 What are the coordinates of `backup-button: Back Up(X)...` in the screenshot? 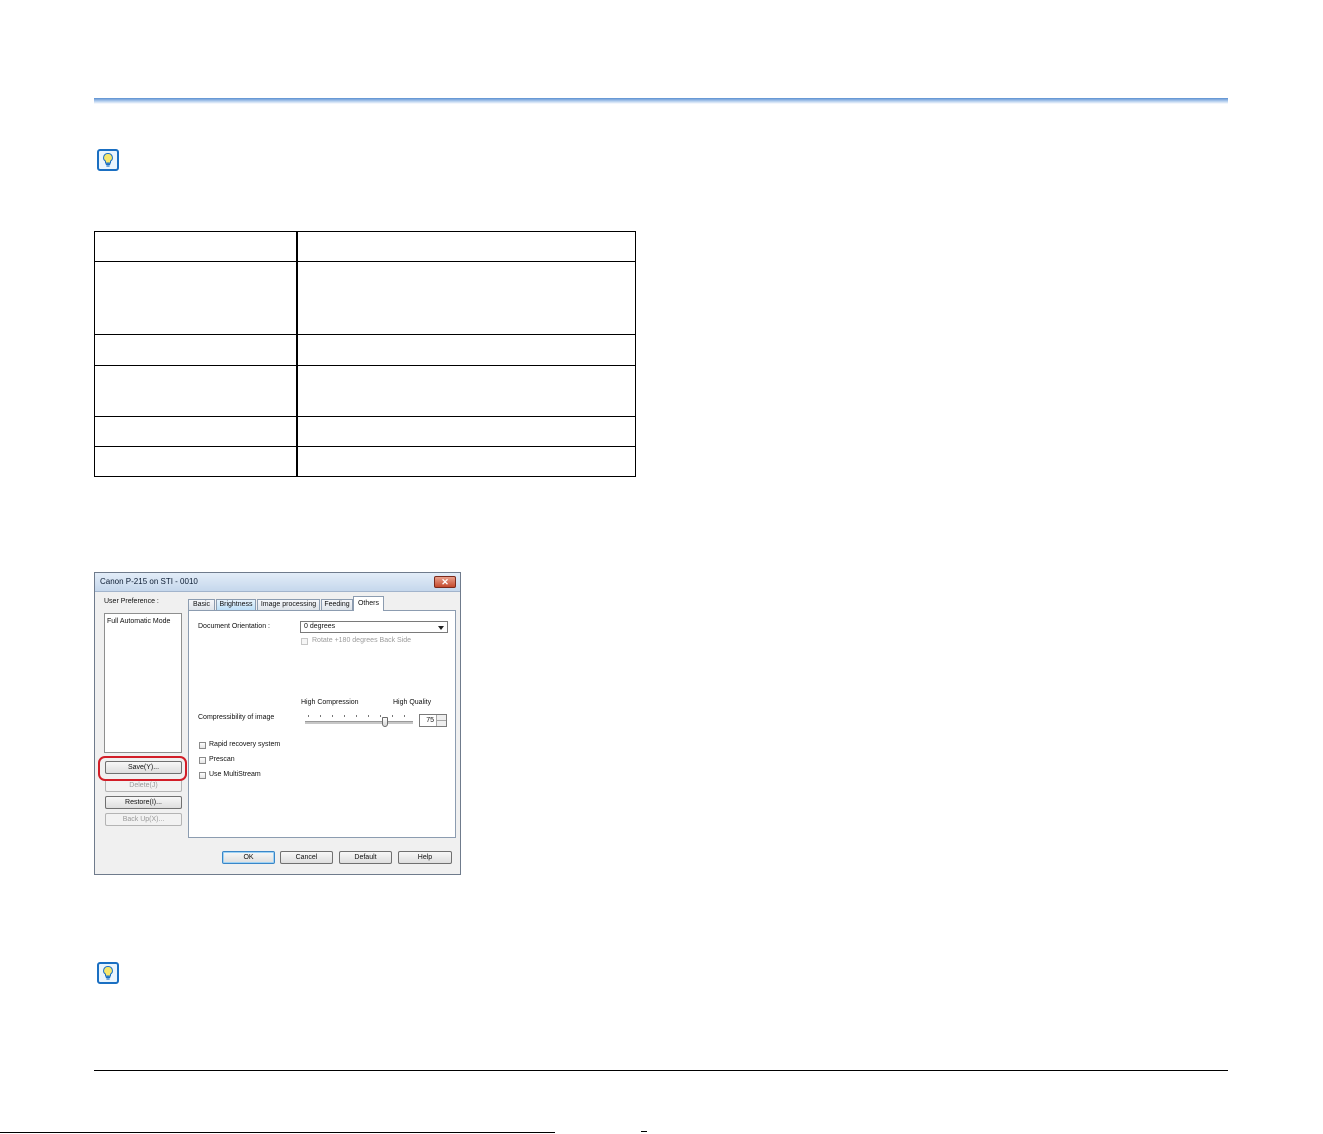 It's located at (143, 819).